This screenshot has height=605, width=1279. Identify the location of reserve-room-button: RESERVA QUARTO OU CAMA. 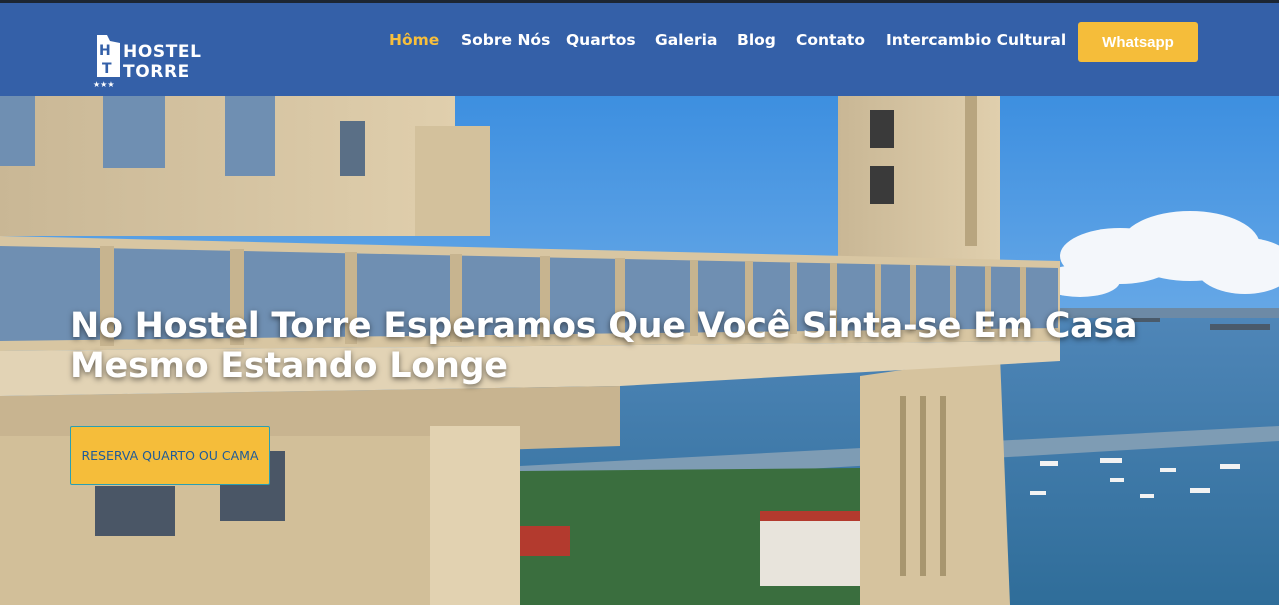
(170, 455).